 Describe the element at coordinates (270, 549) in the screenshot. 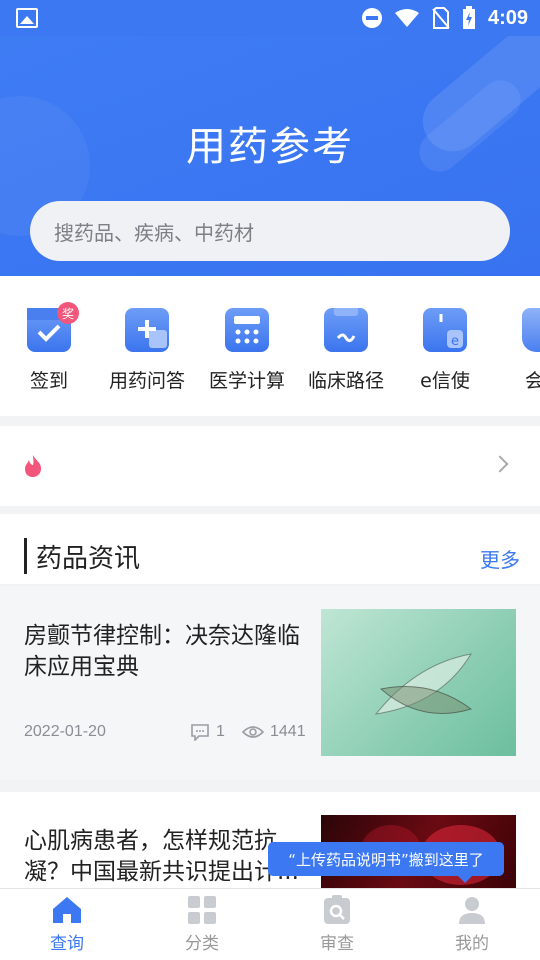

I see `news-section-header: 药品资讯 更多` at that location.